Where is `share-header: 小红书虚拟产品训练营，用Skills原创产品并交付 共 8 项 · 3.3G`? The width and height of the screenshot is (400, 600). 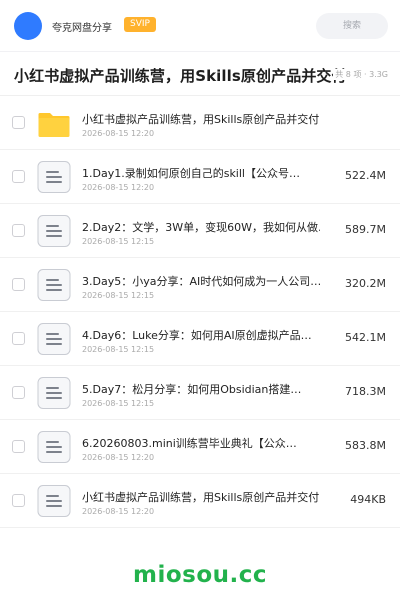 share-header: 小红书虚拟产品训练营，用Skills原创产品并交付 共 8 项 · 3.3G is located at coordinates (200, 74).